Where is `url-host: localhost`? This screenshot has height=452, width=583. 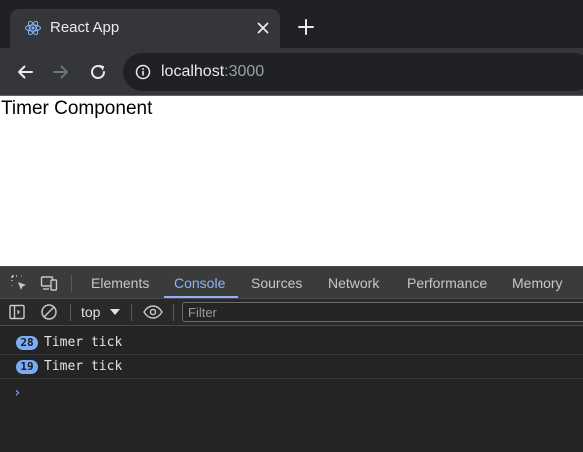
url-host: localhost is located at coordinates (193, 71).